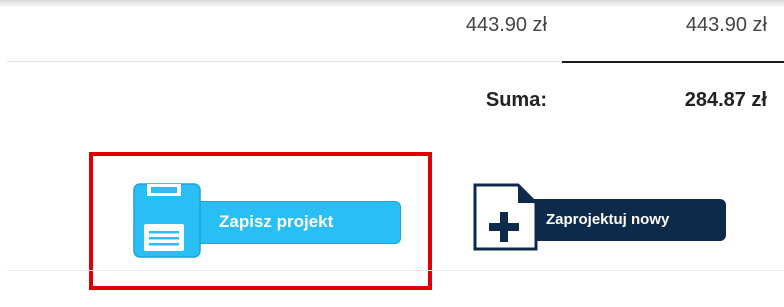 Image resolution: width=784 pixels, height=307 pixels. What do you see at coordinates (726, 25) in the screenshot?
I see `total-price: 443.90 zł` at bounding box center [726, 25].